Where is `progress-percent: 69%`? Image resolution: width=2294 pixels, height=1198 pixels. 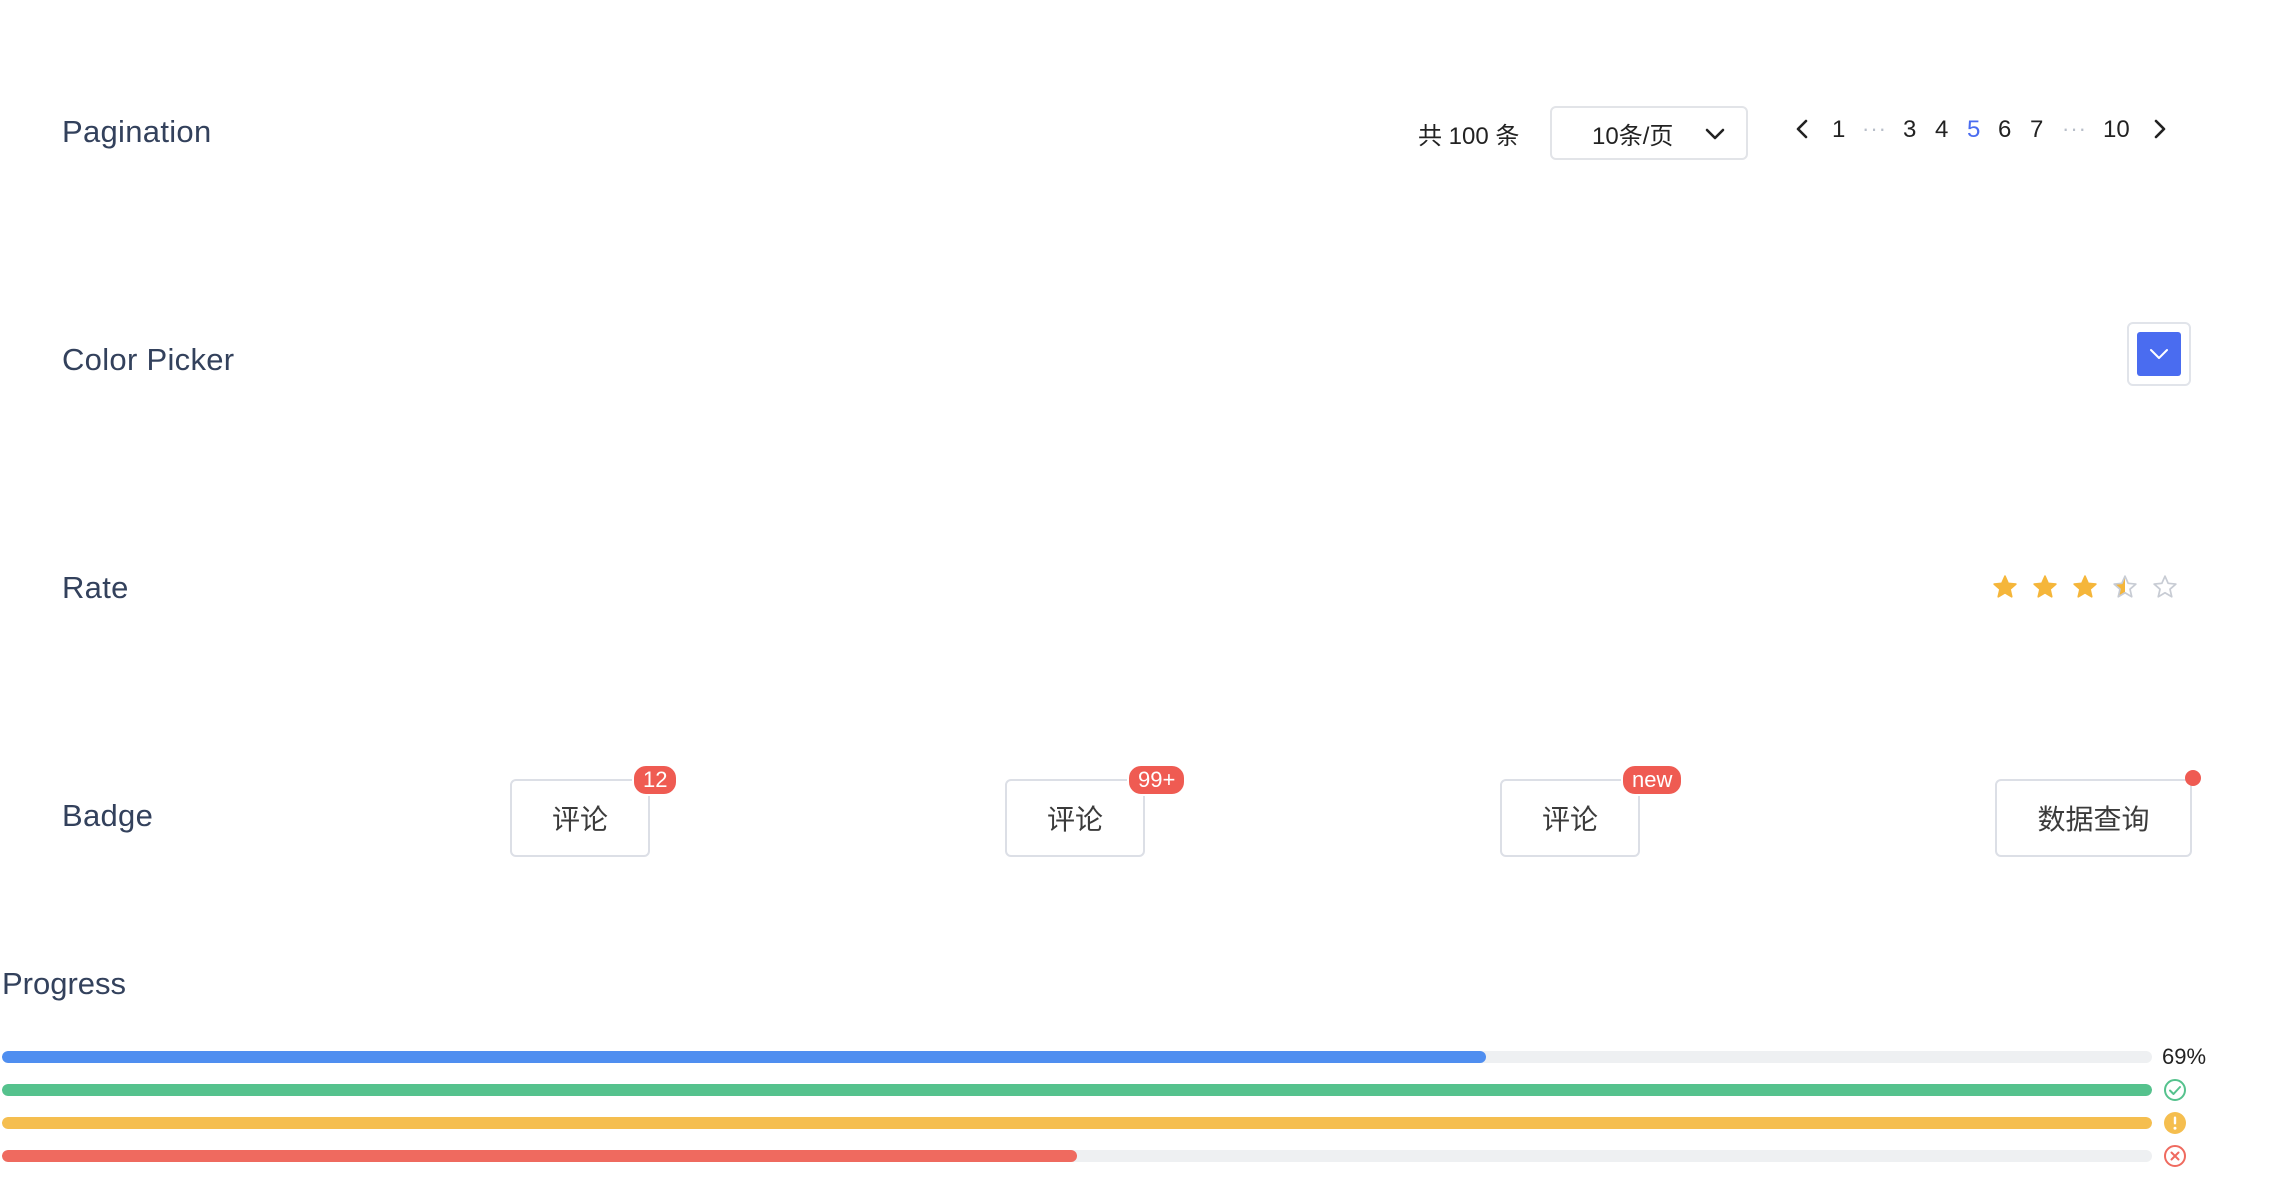
progress-percent: 69% is located at coordinates (2184, 1056).